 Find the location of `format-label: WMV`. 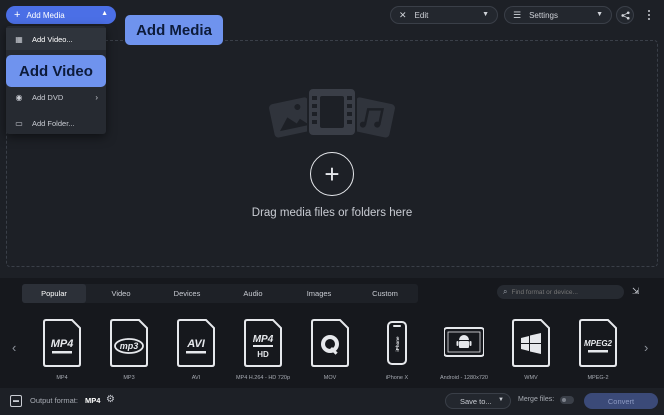

format-label: WMV is located at coordinates (531, 378).